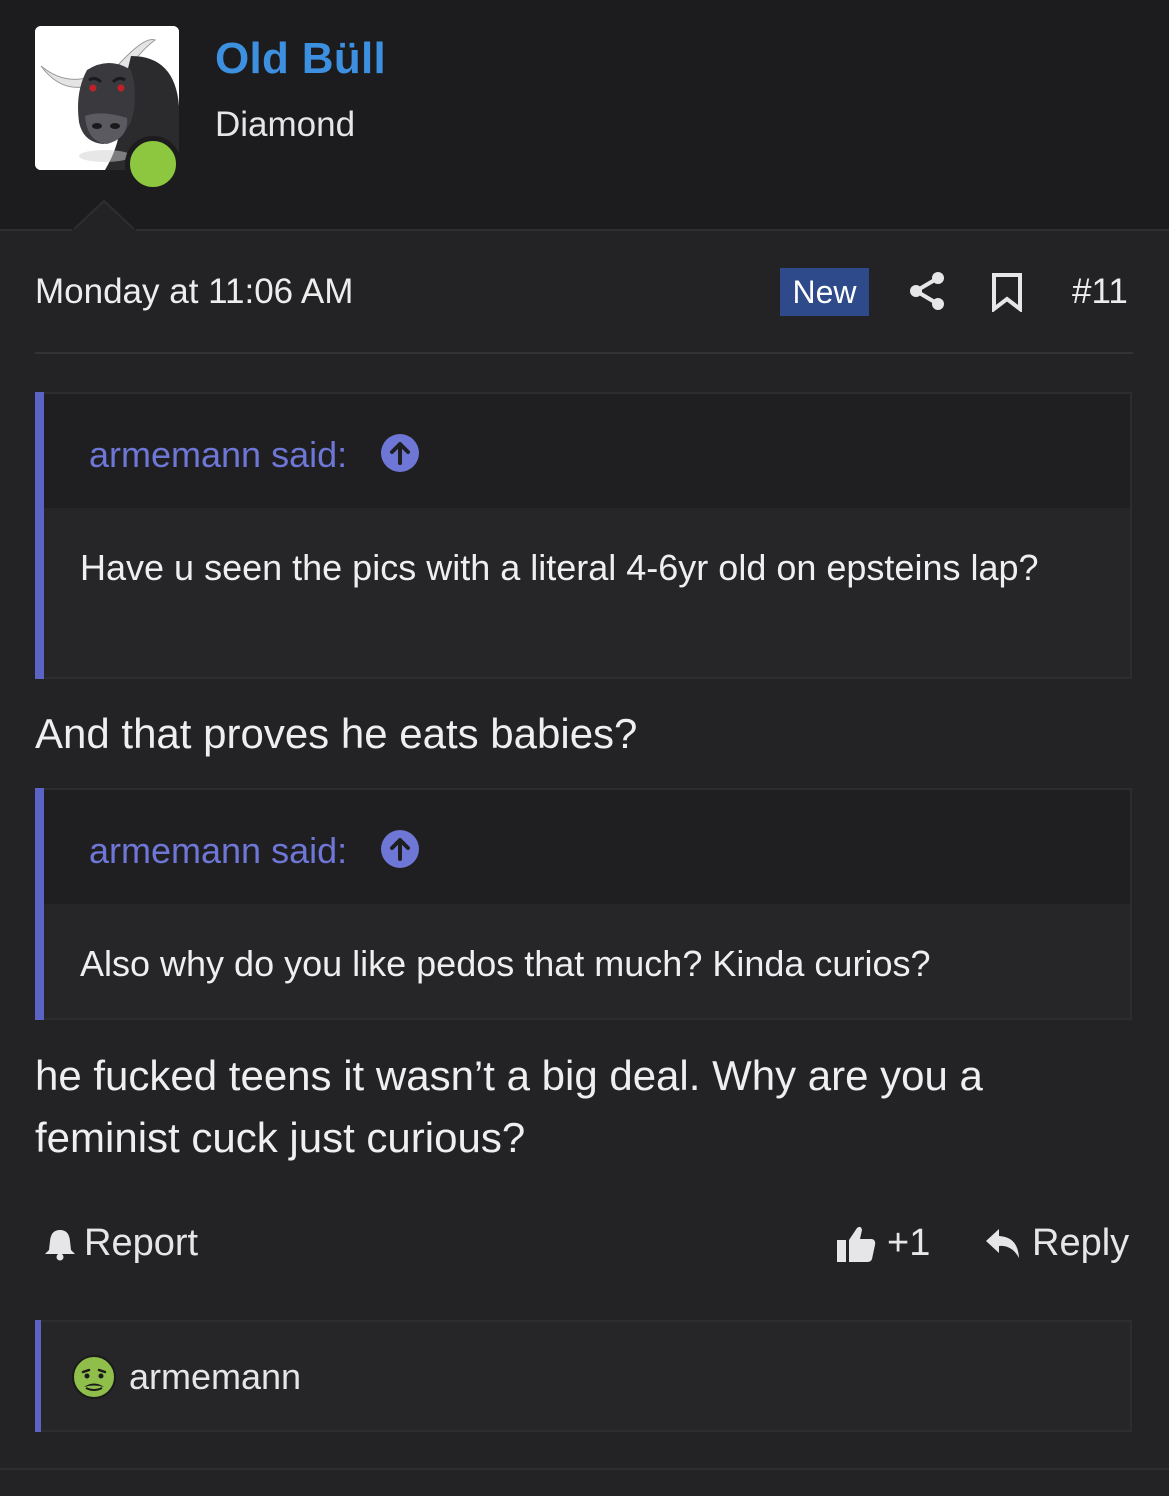 The image size is (1169, 1496). I want to click on new-badge: New, so click(824, 292).